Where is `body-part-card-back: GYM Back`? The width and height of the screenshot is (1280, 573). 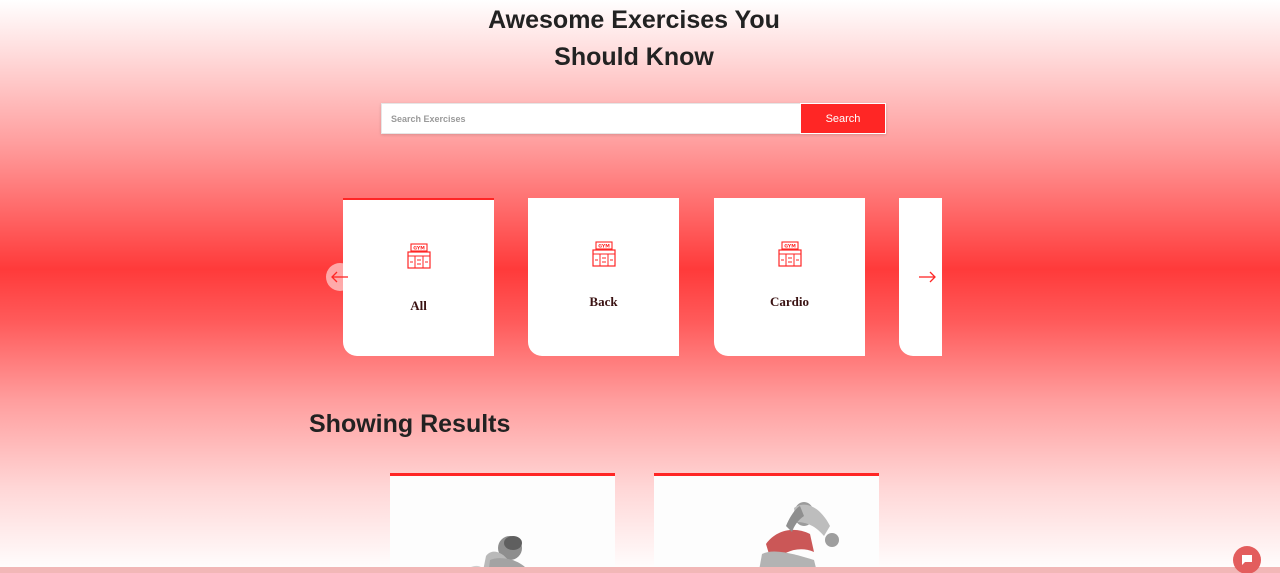
body-part-card-back: GYM Back is located at coordinates (603, 277).